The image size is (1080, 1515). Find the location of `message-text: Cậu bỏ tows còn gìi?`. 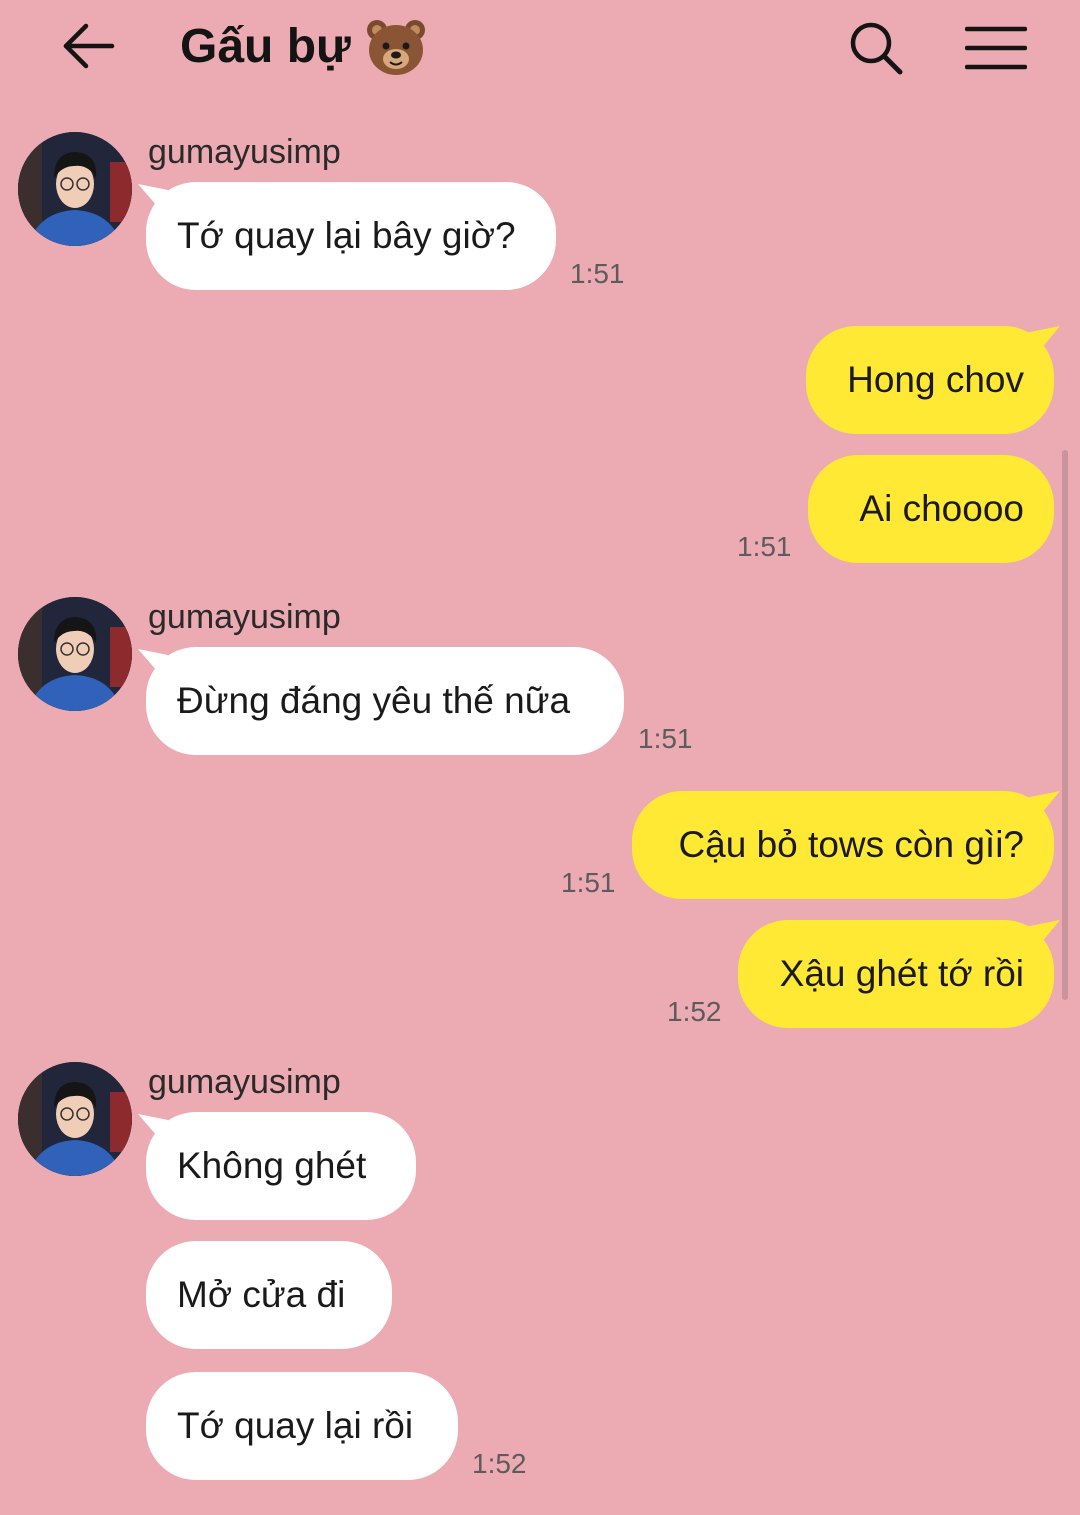

message-text: Cậu bỏ tows còn gìi? is located at coordinates (851, 844).